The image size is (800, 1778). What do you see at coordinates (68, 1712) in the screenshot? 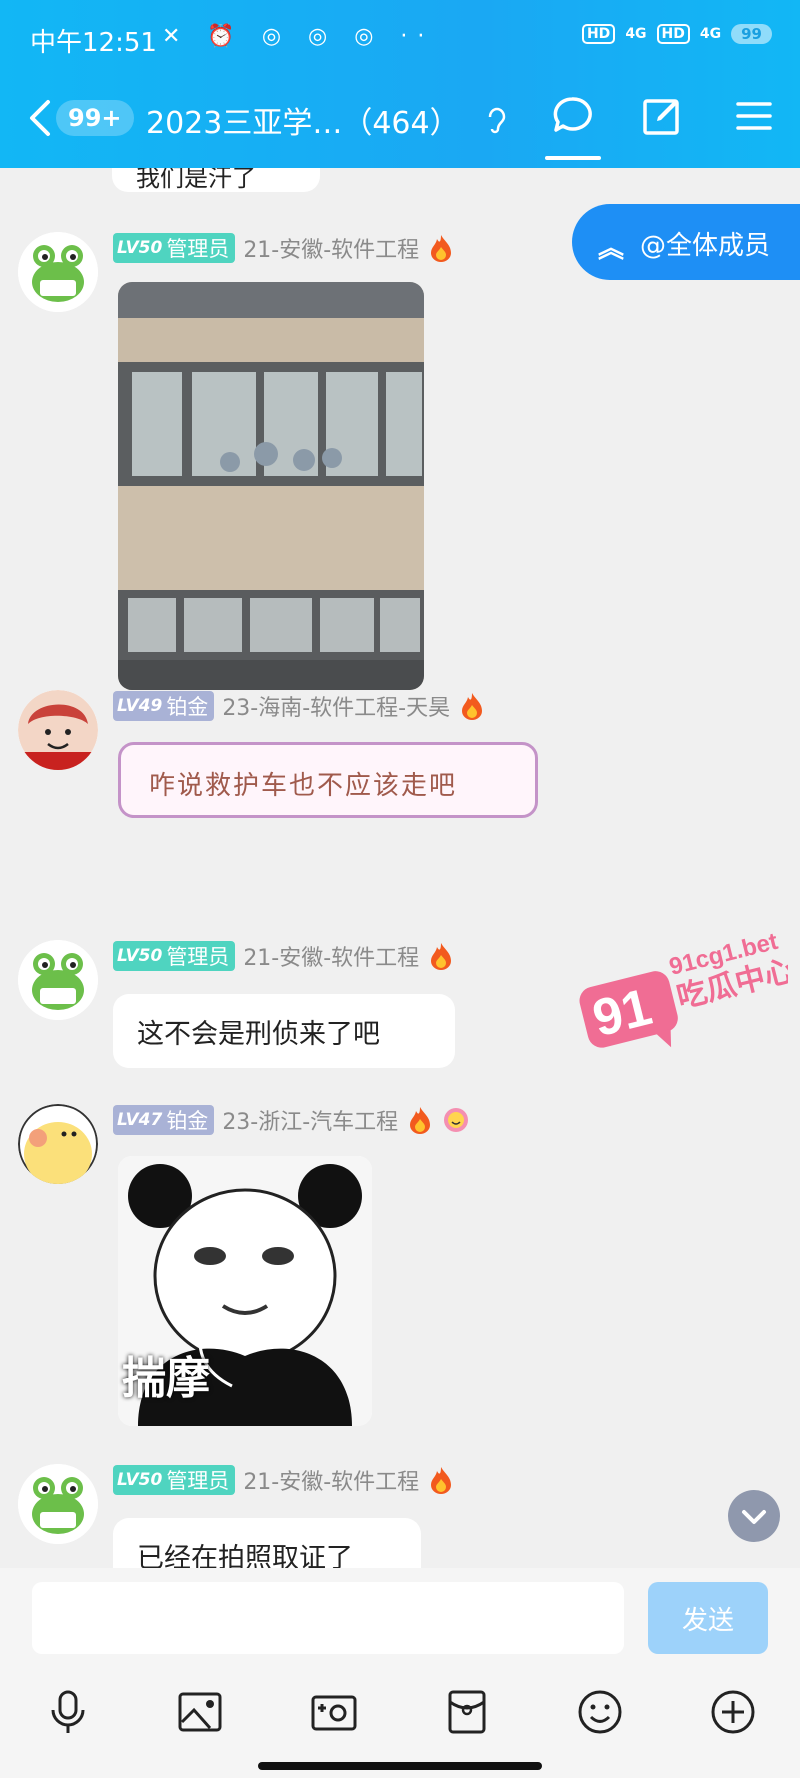
I see `microphone-icon` at bounding box center [68, 1712].